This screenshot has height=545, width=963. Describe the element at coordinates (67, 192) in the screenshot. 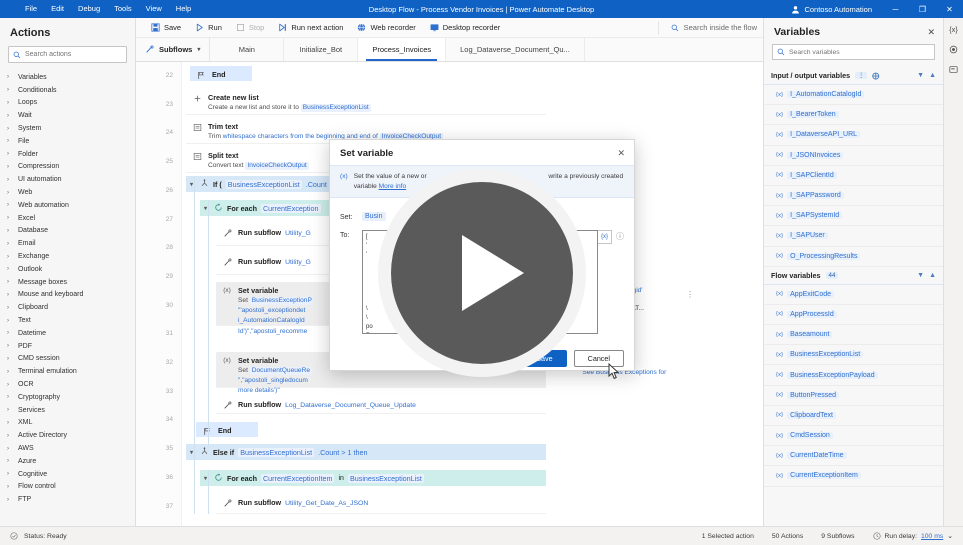

I see `action-category-web: › Web` at that location.